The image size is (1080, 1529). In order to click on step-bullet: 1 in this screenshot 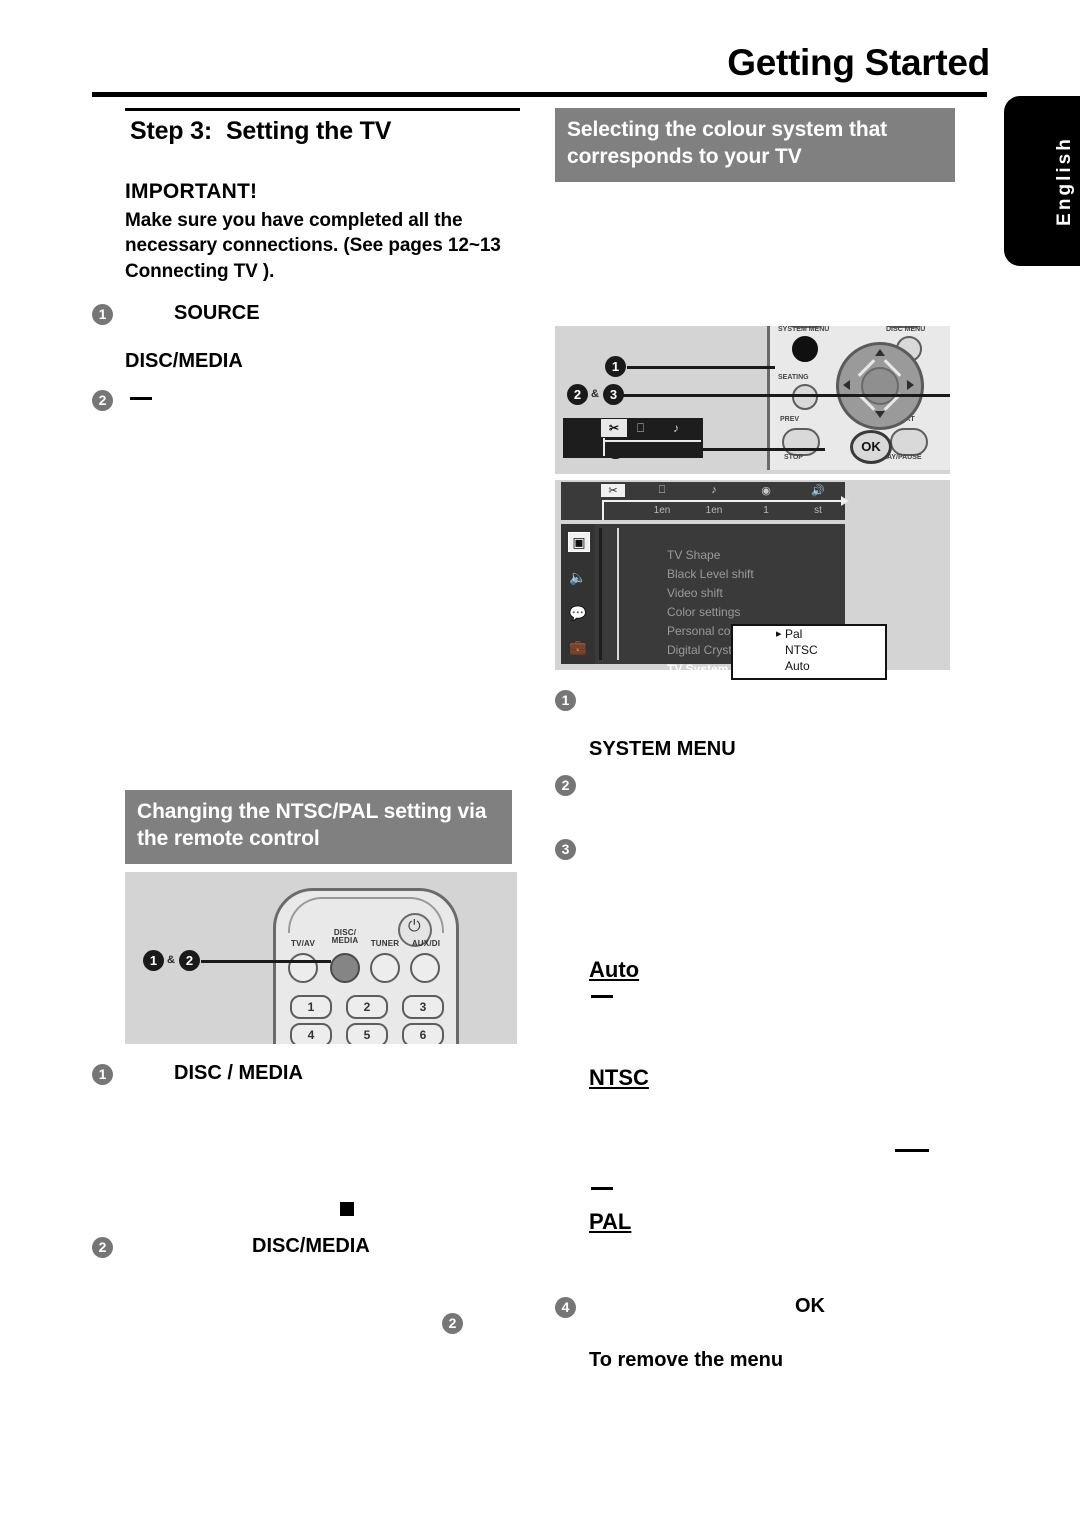, I will do `click(565, 700)`.